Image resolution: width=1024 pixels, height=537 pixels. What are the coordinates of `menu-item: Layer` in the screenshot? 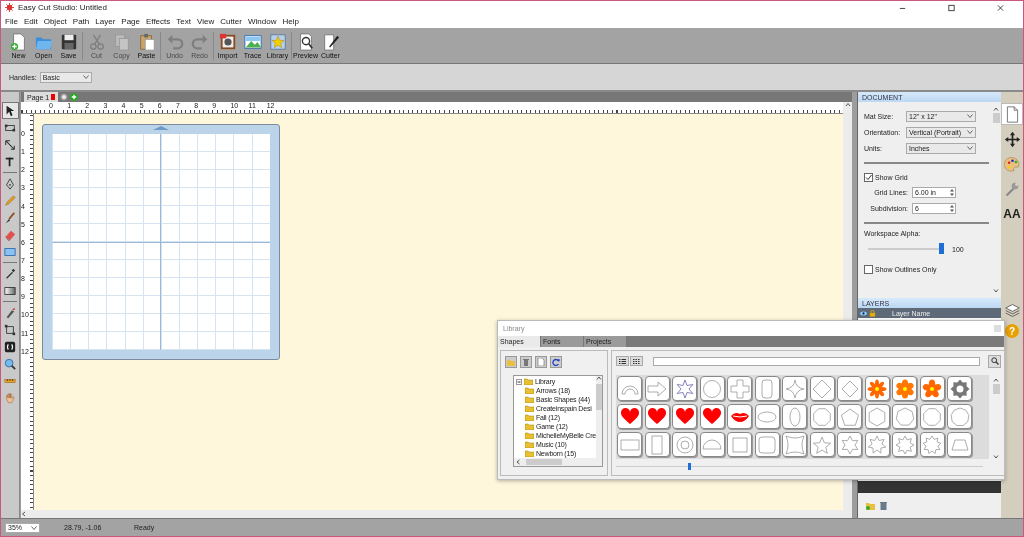 It's located at (105, 21).